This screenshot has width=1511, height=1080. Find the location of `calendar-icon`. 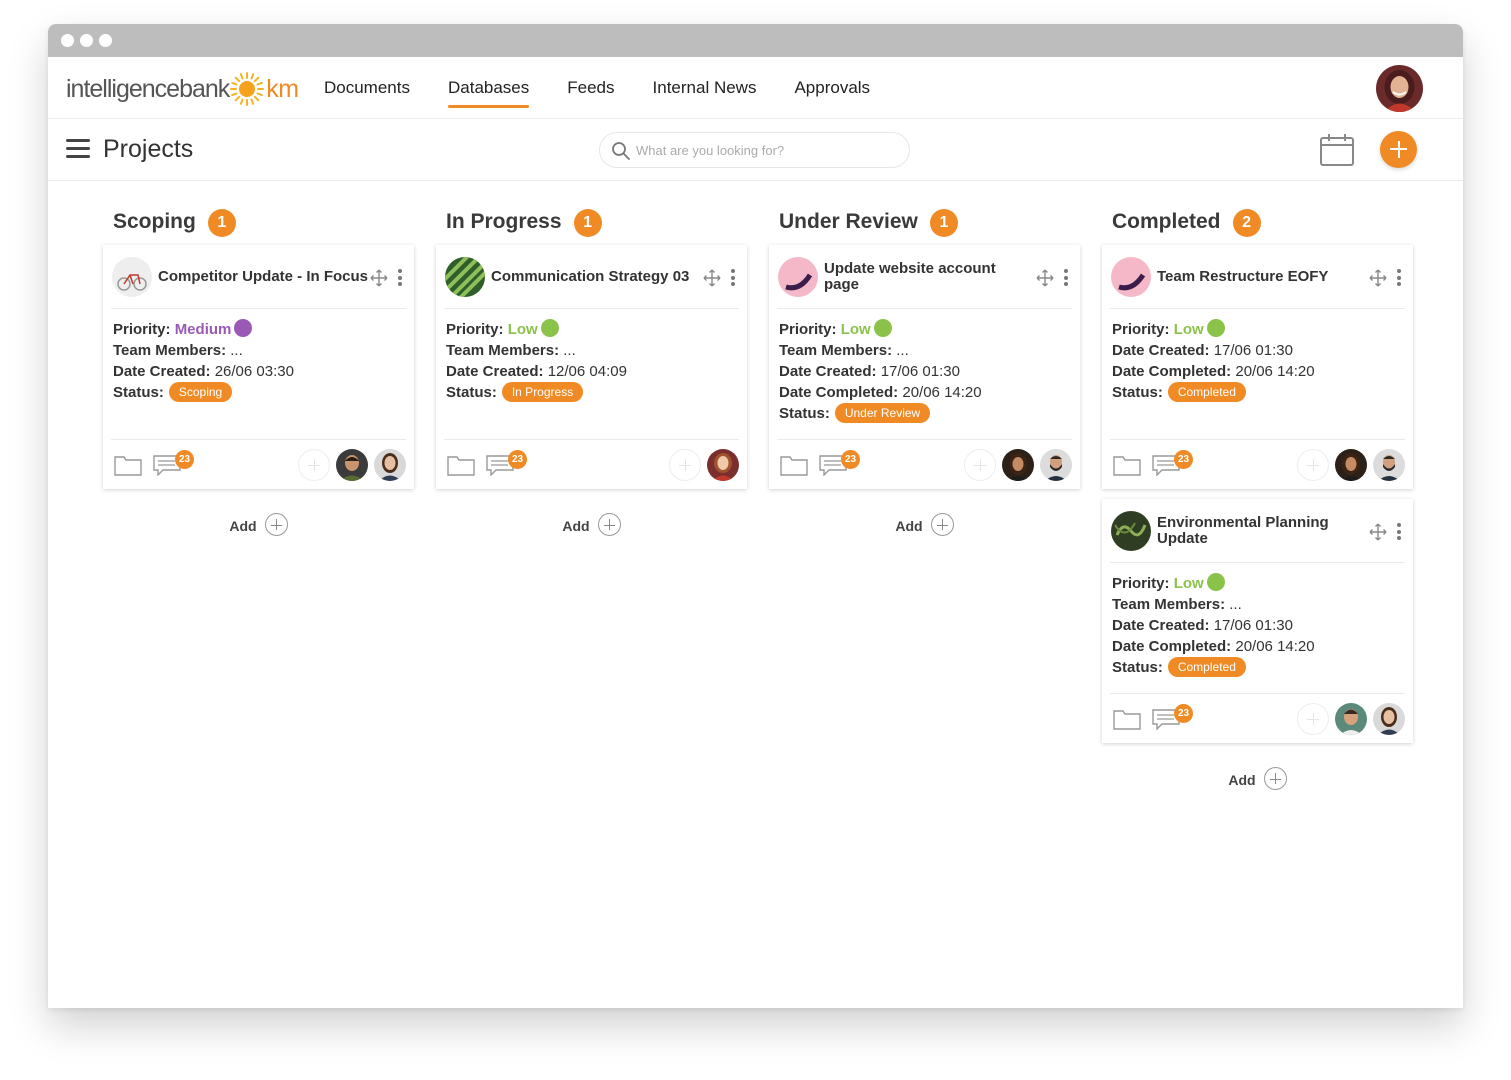

calendar-icon is located at coordinates (1337, 150).